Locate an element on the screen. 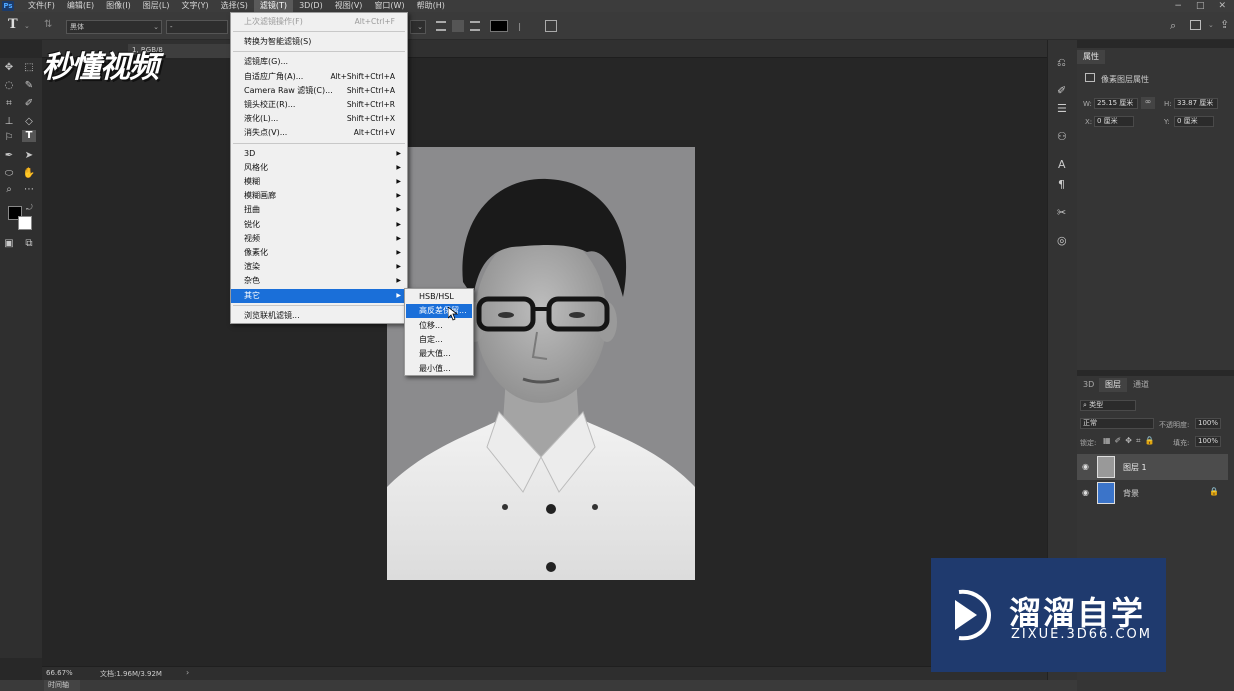 This screenshot has height=691, width=1234. pen-tool-icon: ✒ is located at coordinates (9, 156).